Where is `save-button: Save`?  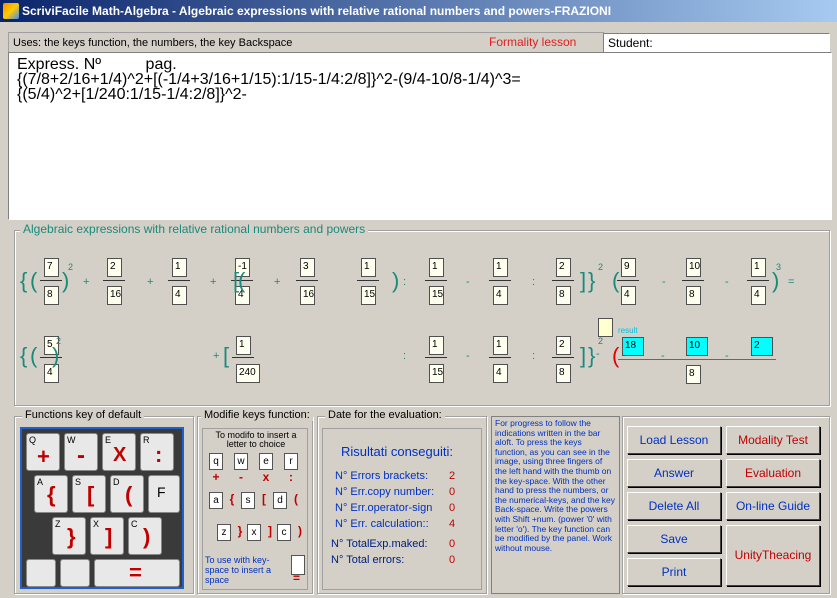
save-button: Save is located at coordinates (674, 539).